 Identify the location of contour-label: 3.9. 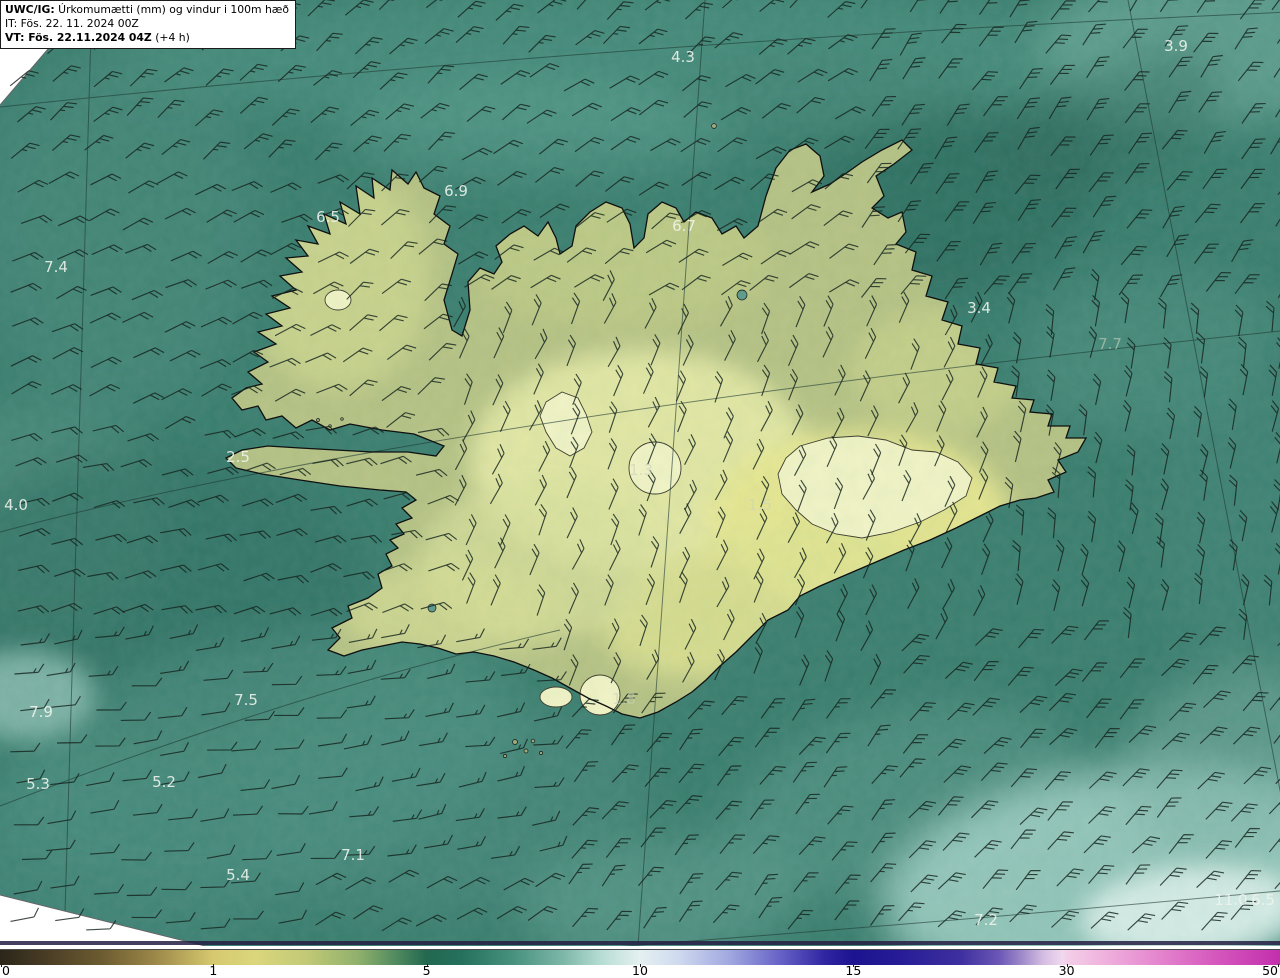
(1176, 46).